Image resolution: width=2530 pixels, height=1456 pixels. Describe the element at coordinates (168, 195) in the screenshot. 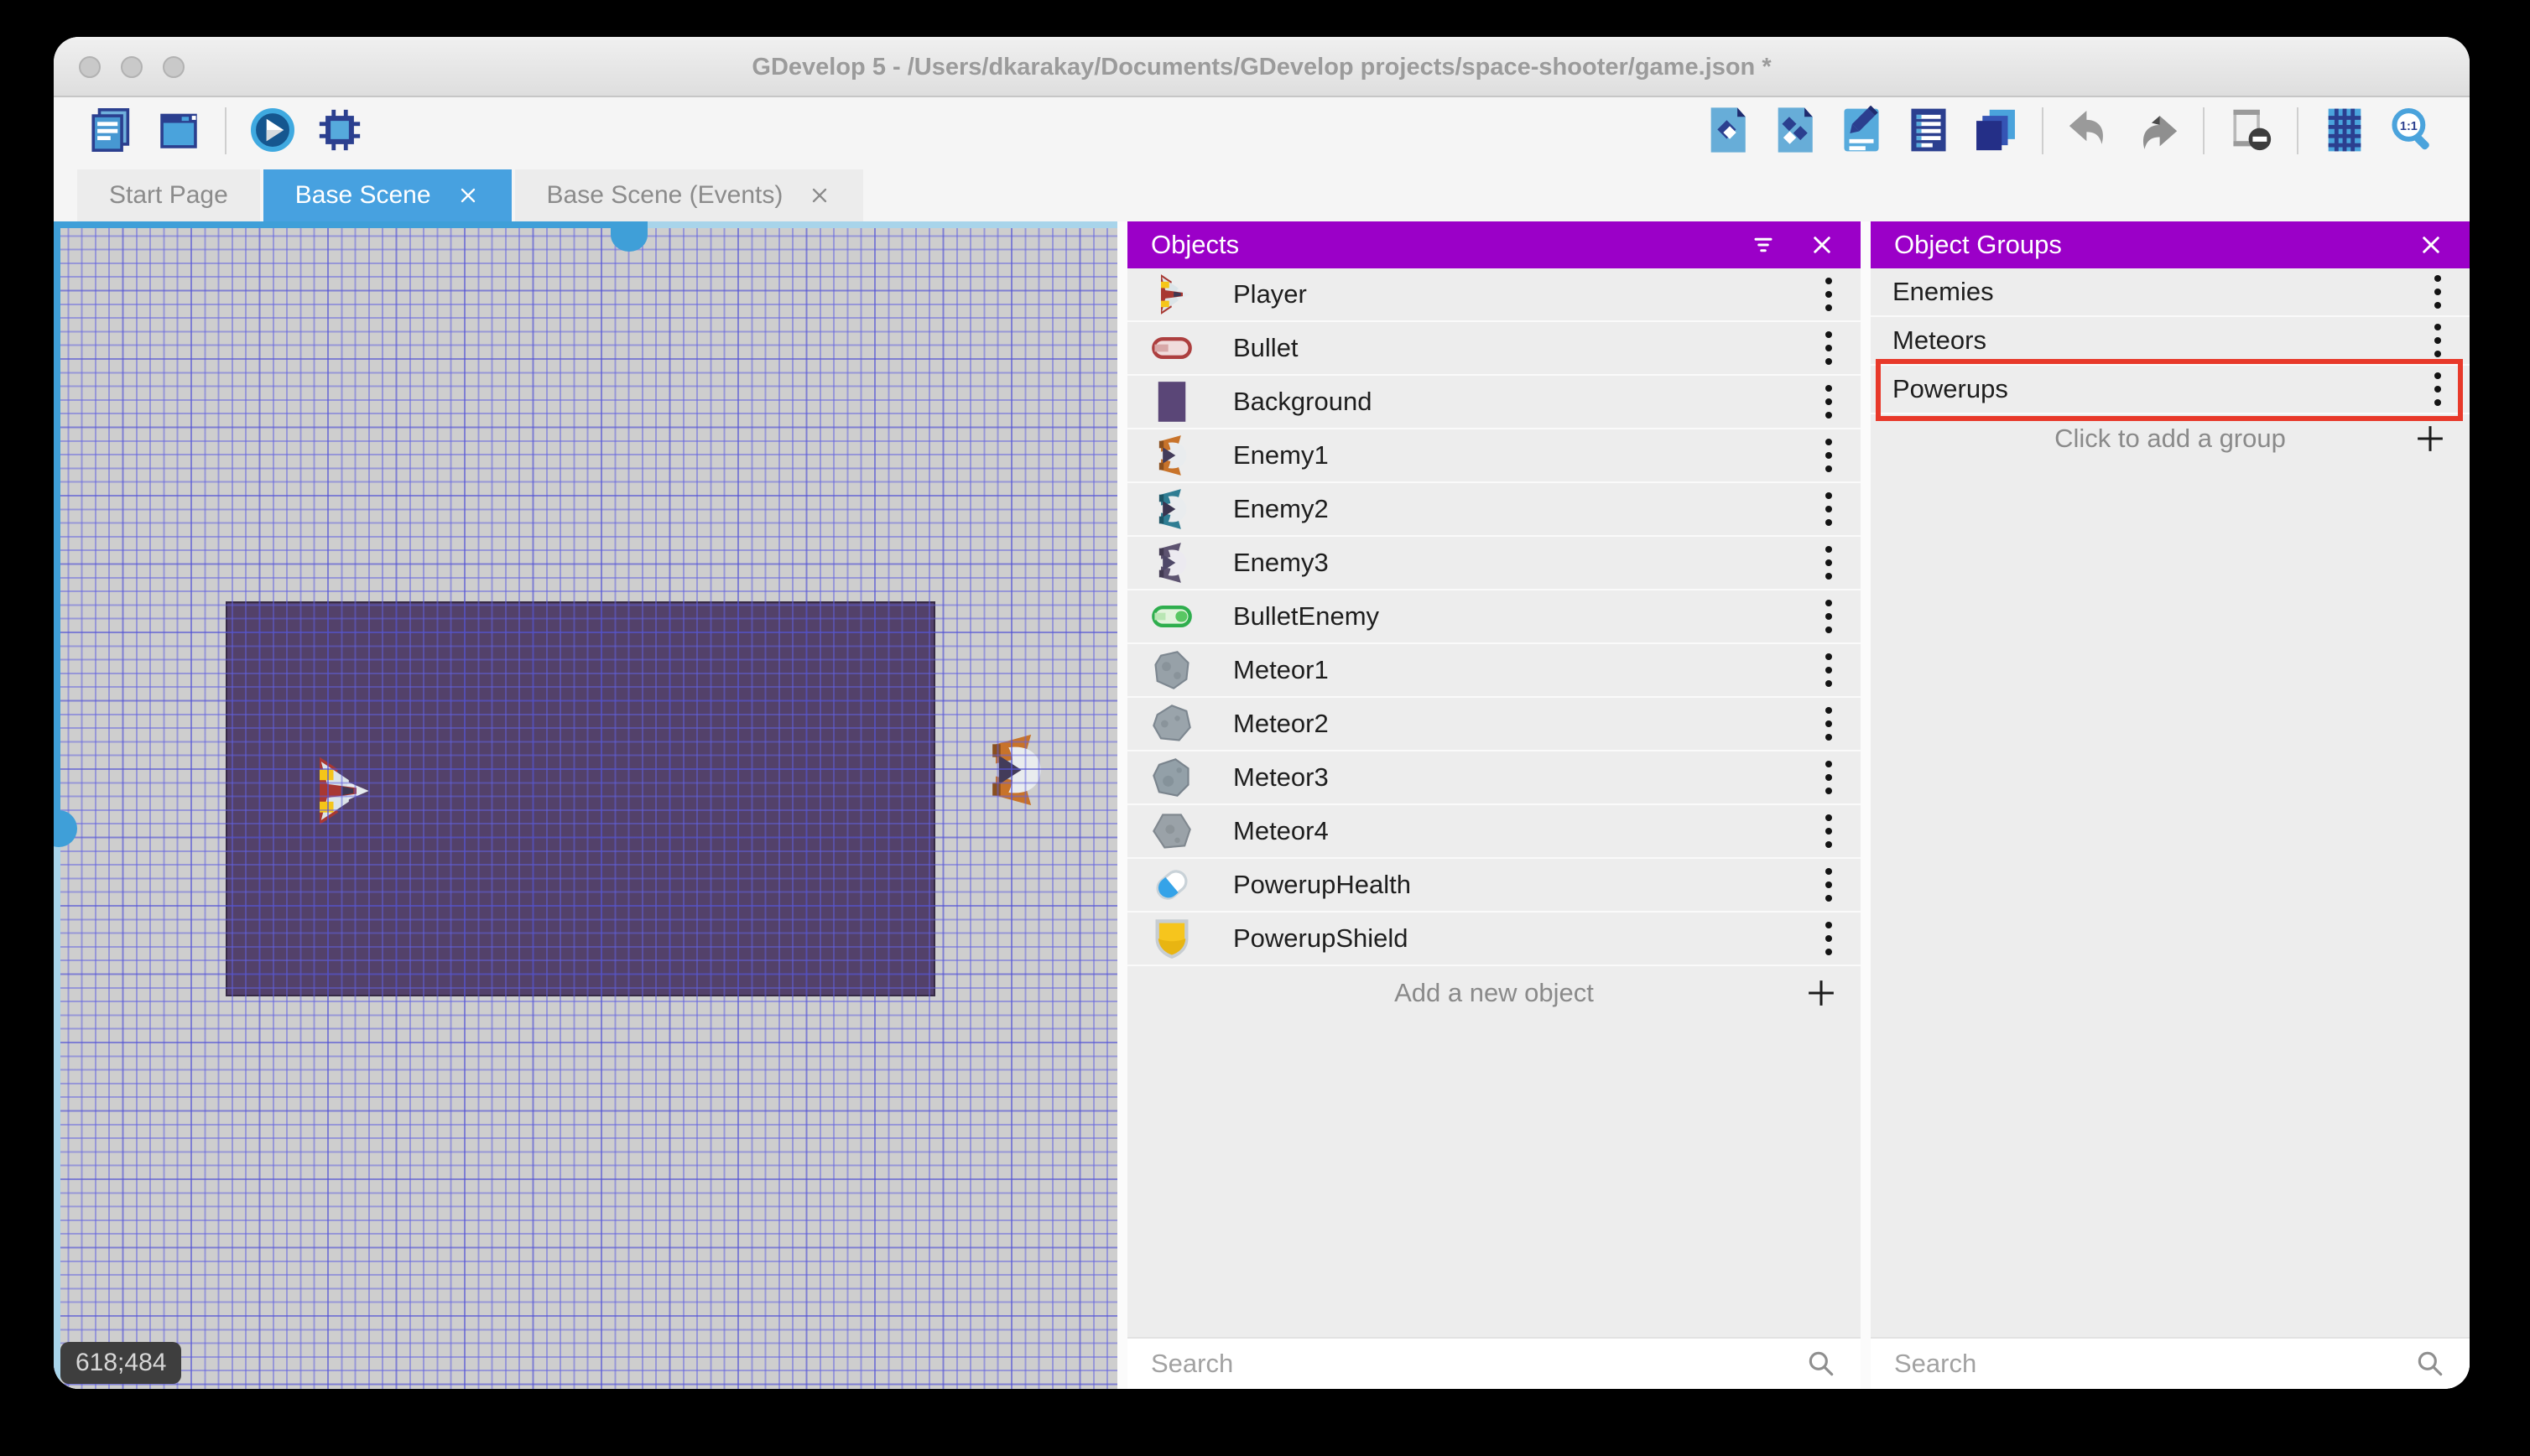

I see `tab-start-page: Start Page` at that location.